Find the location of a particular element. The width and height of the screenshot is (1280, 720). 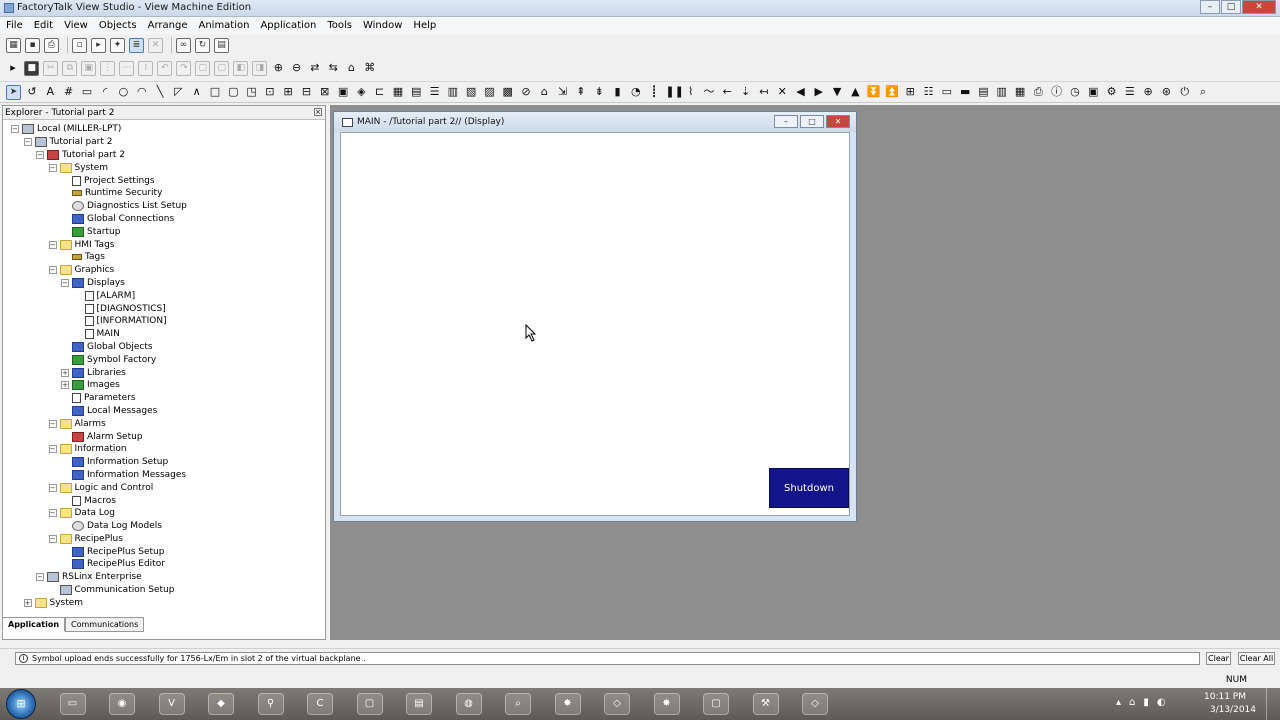

vee-icon: V is located at coordinates (171, 704).